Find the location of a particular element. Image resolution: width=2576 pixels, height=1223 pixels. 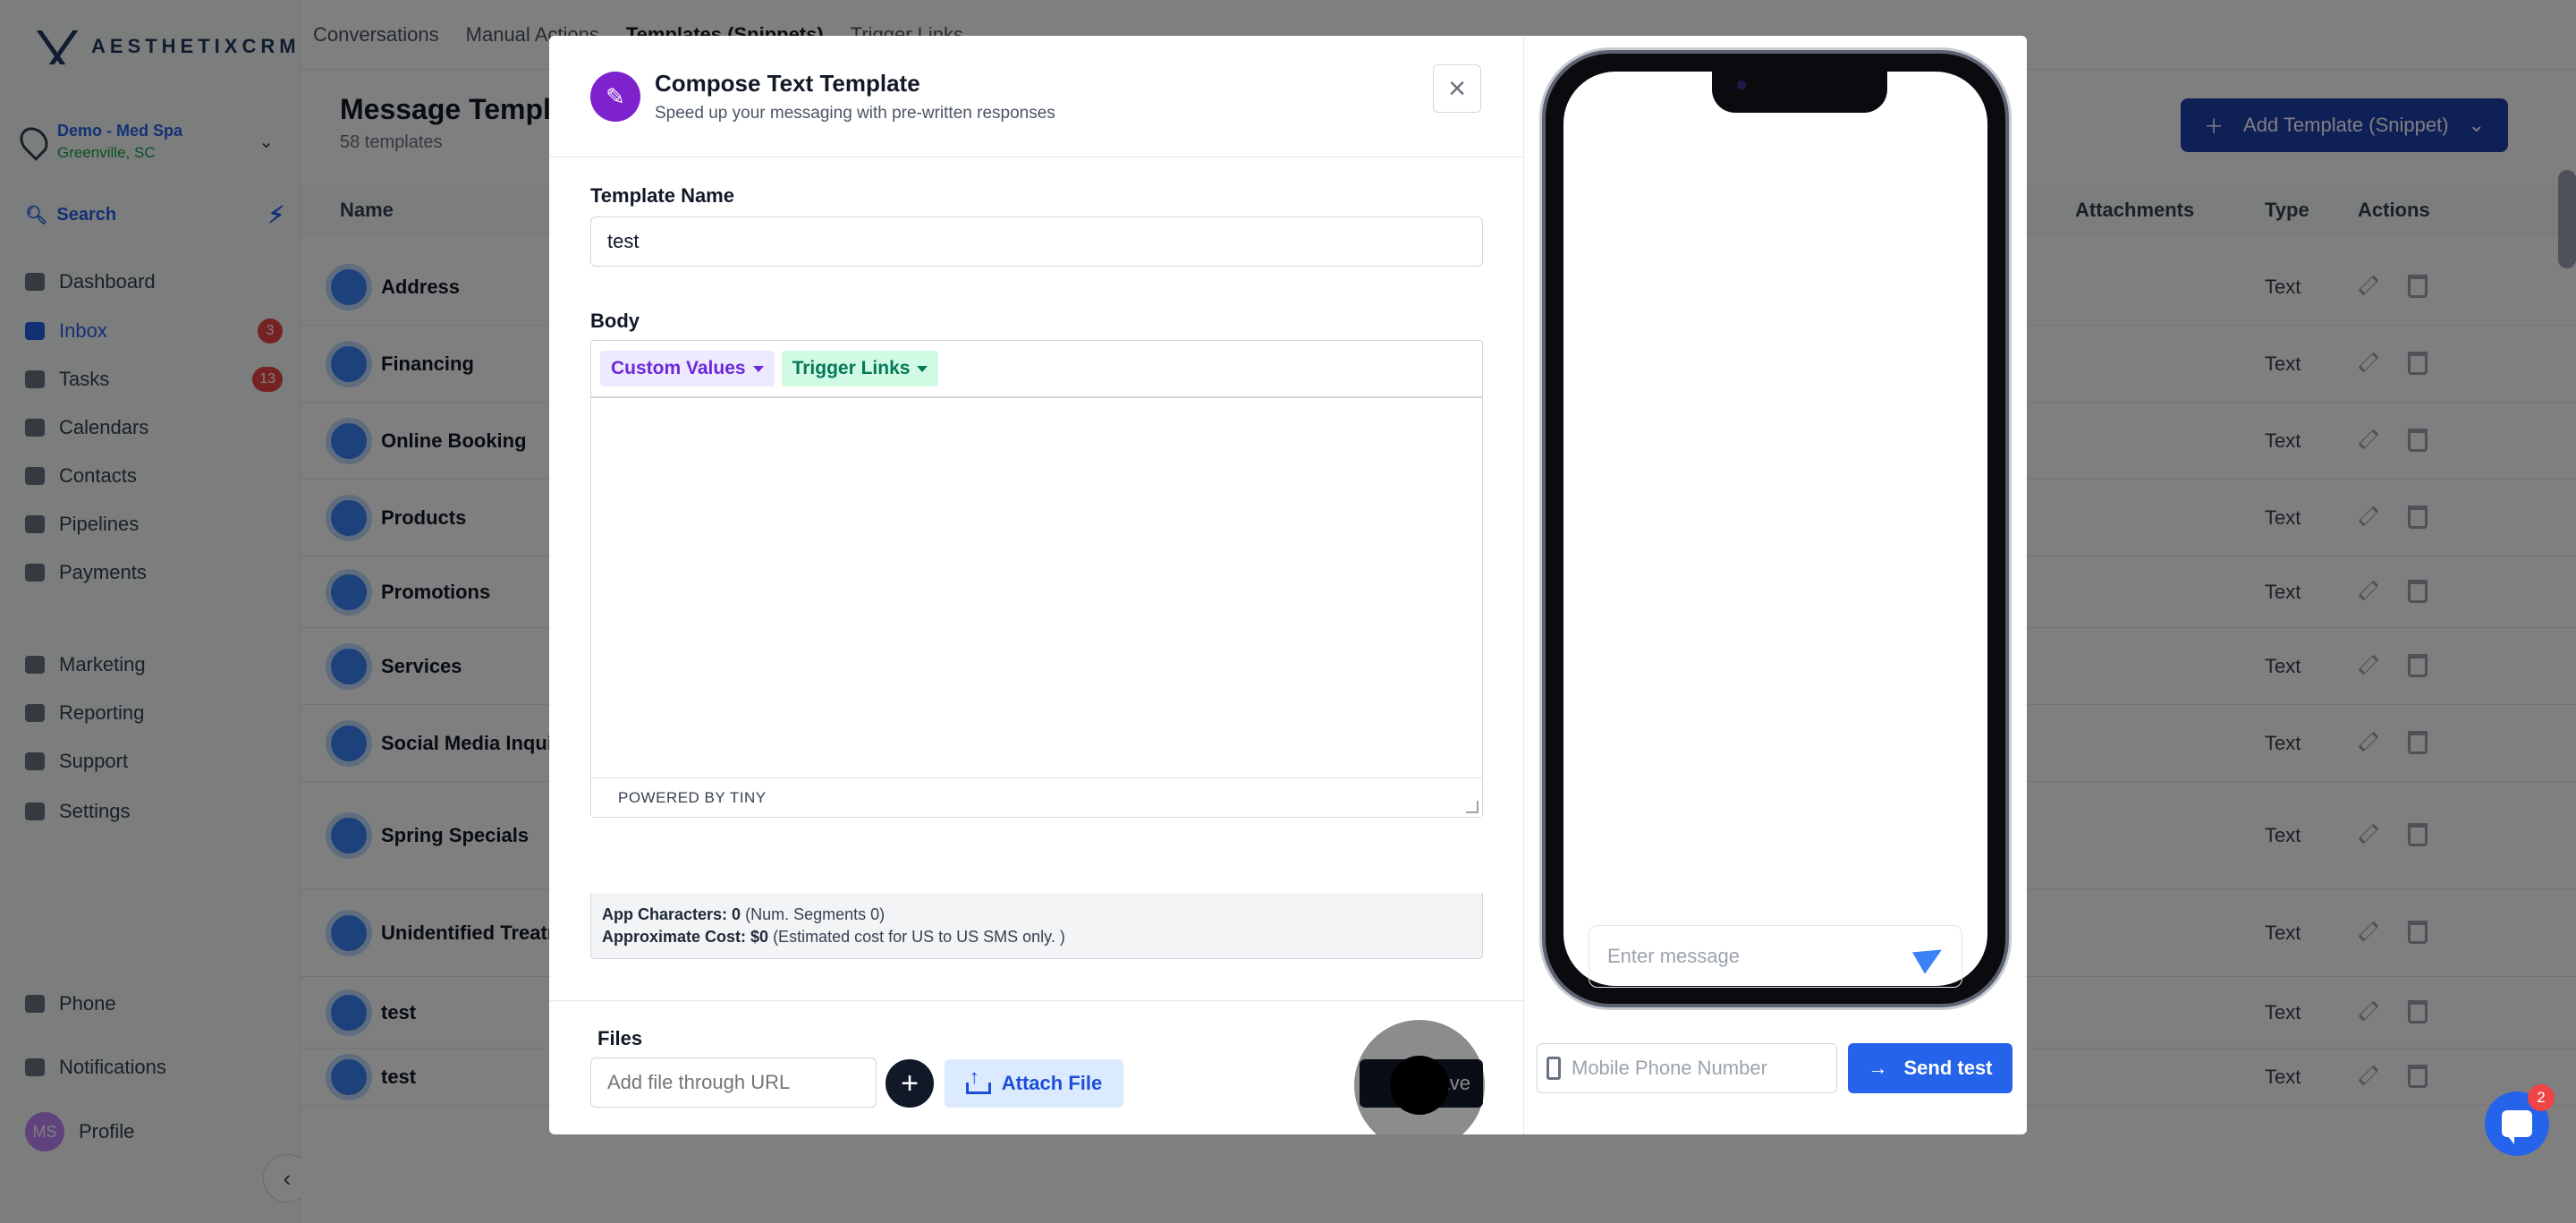

mobile-placeholder: Mobile Phone Number is located at coordinates (1669, 1068).